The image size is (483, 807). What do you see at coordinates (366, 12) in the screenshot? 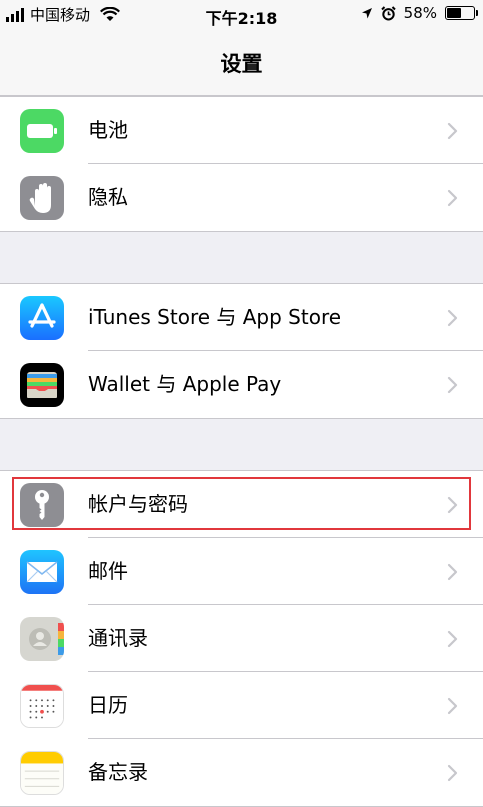
I see `location-icon` at bounding box center [366, 12].